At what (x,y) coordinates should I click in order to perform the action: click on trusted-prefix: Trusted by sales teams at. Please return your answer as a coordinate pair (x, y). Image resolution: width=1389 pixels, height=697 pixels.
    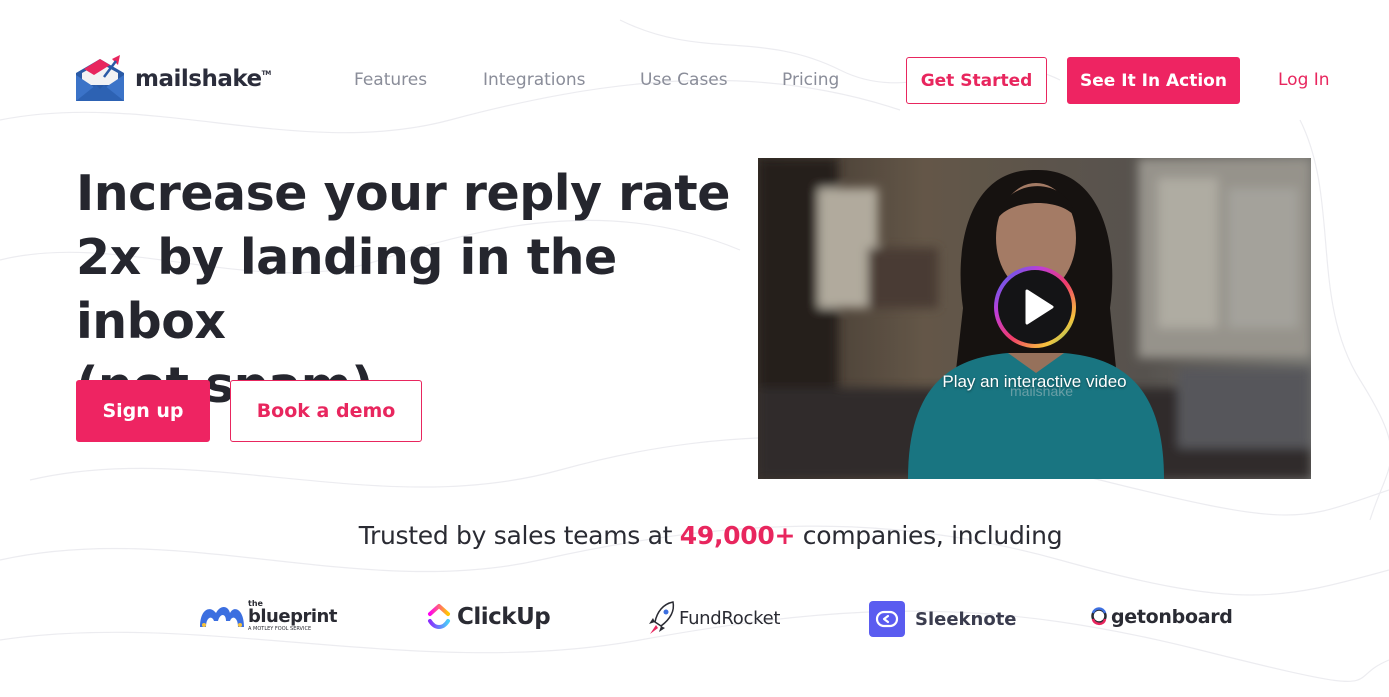
    Looking at the image, I should click on (519, 535).